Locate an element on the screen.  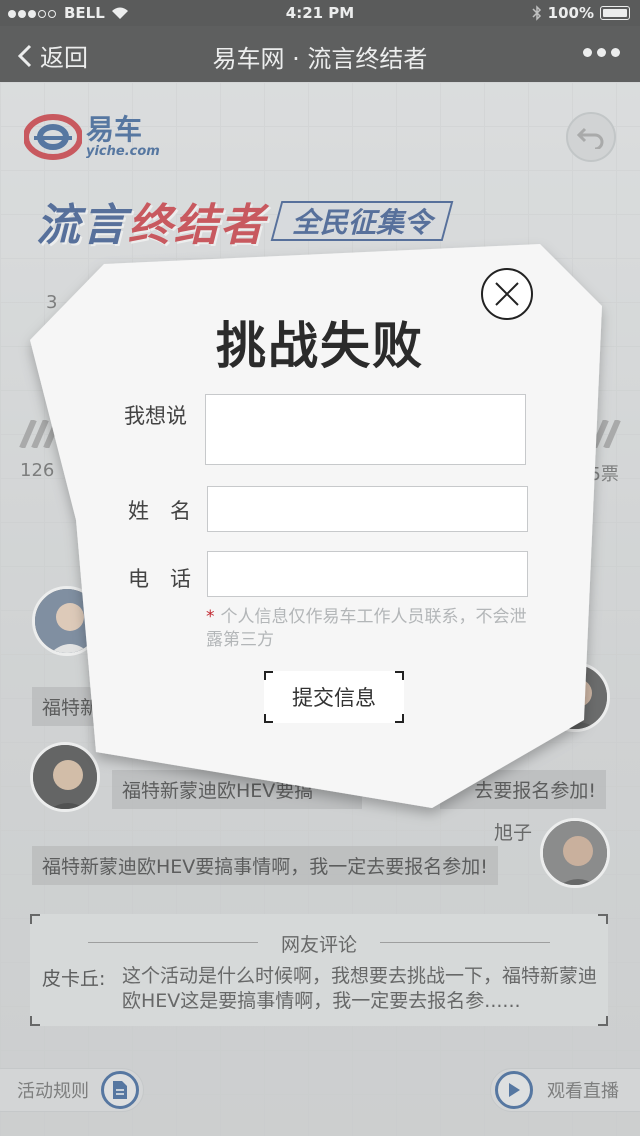
message-label: 我想说 is located at coordinates (155, 416).